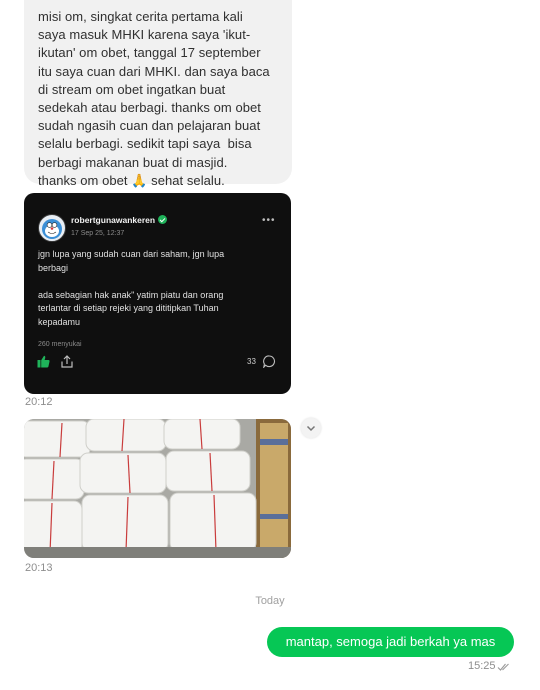  What do you see at coordinates (270, 601) in the screenshot?
I see `day-separator: Today` at bounding box center [270, 601].